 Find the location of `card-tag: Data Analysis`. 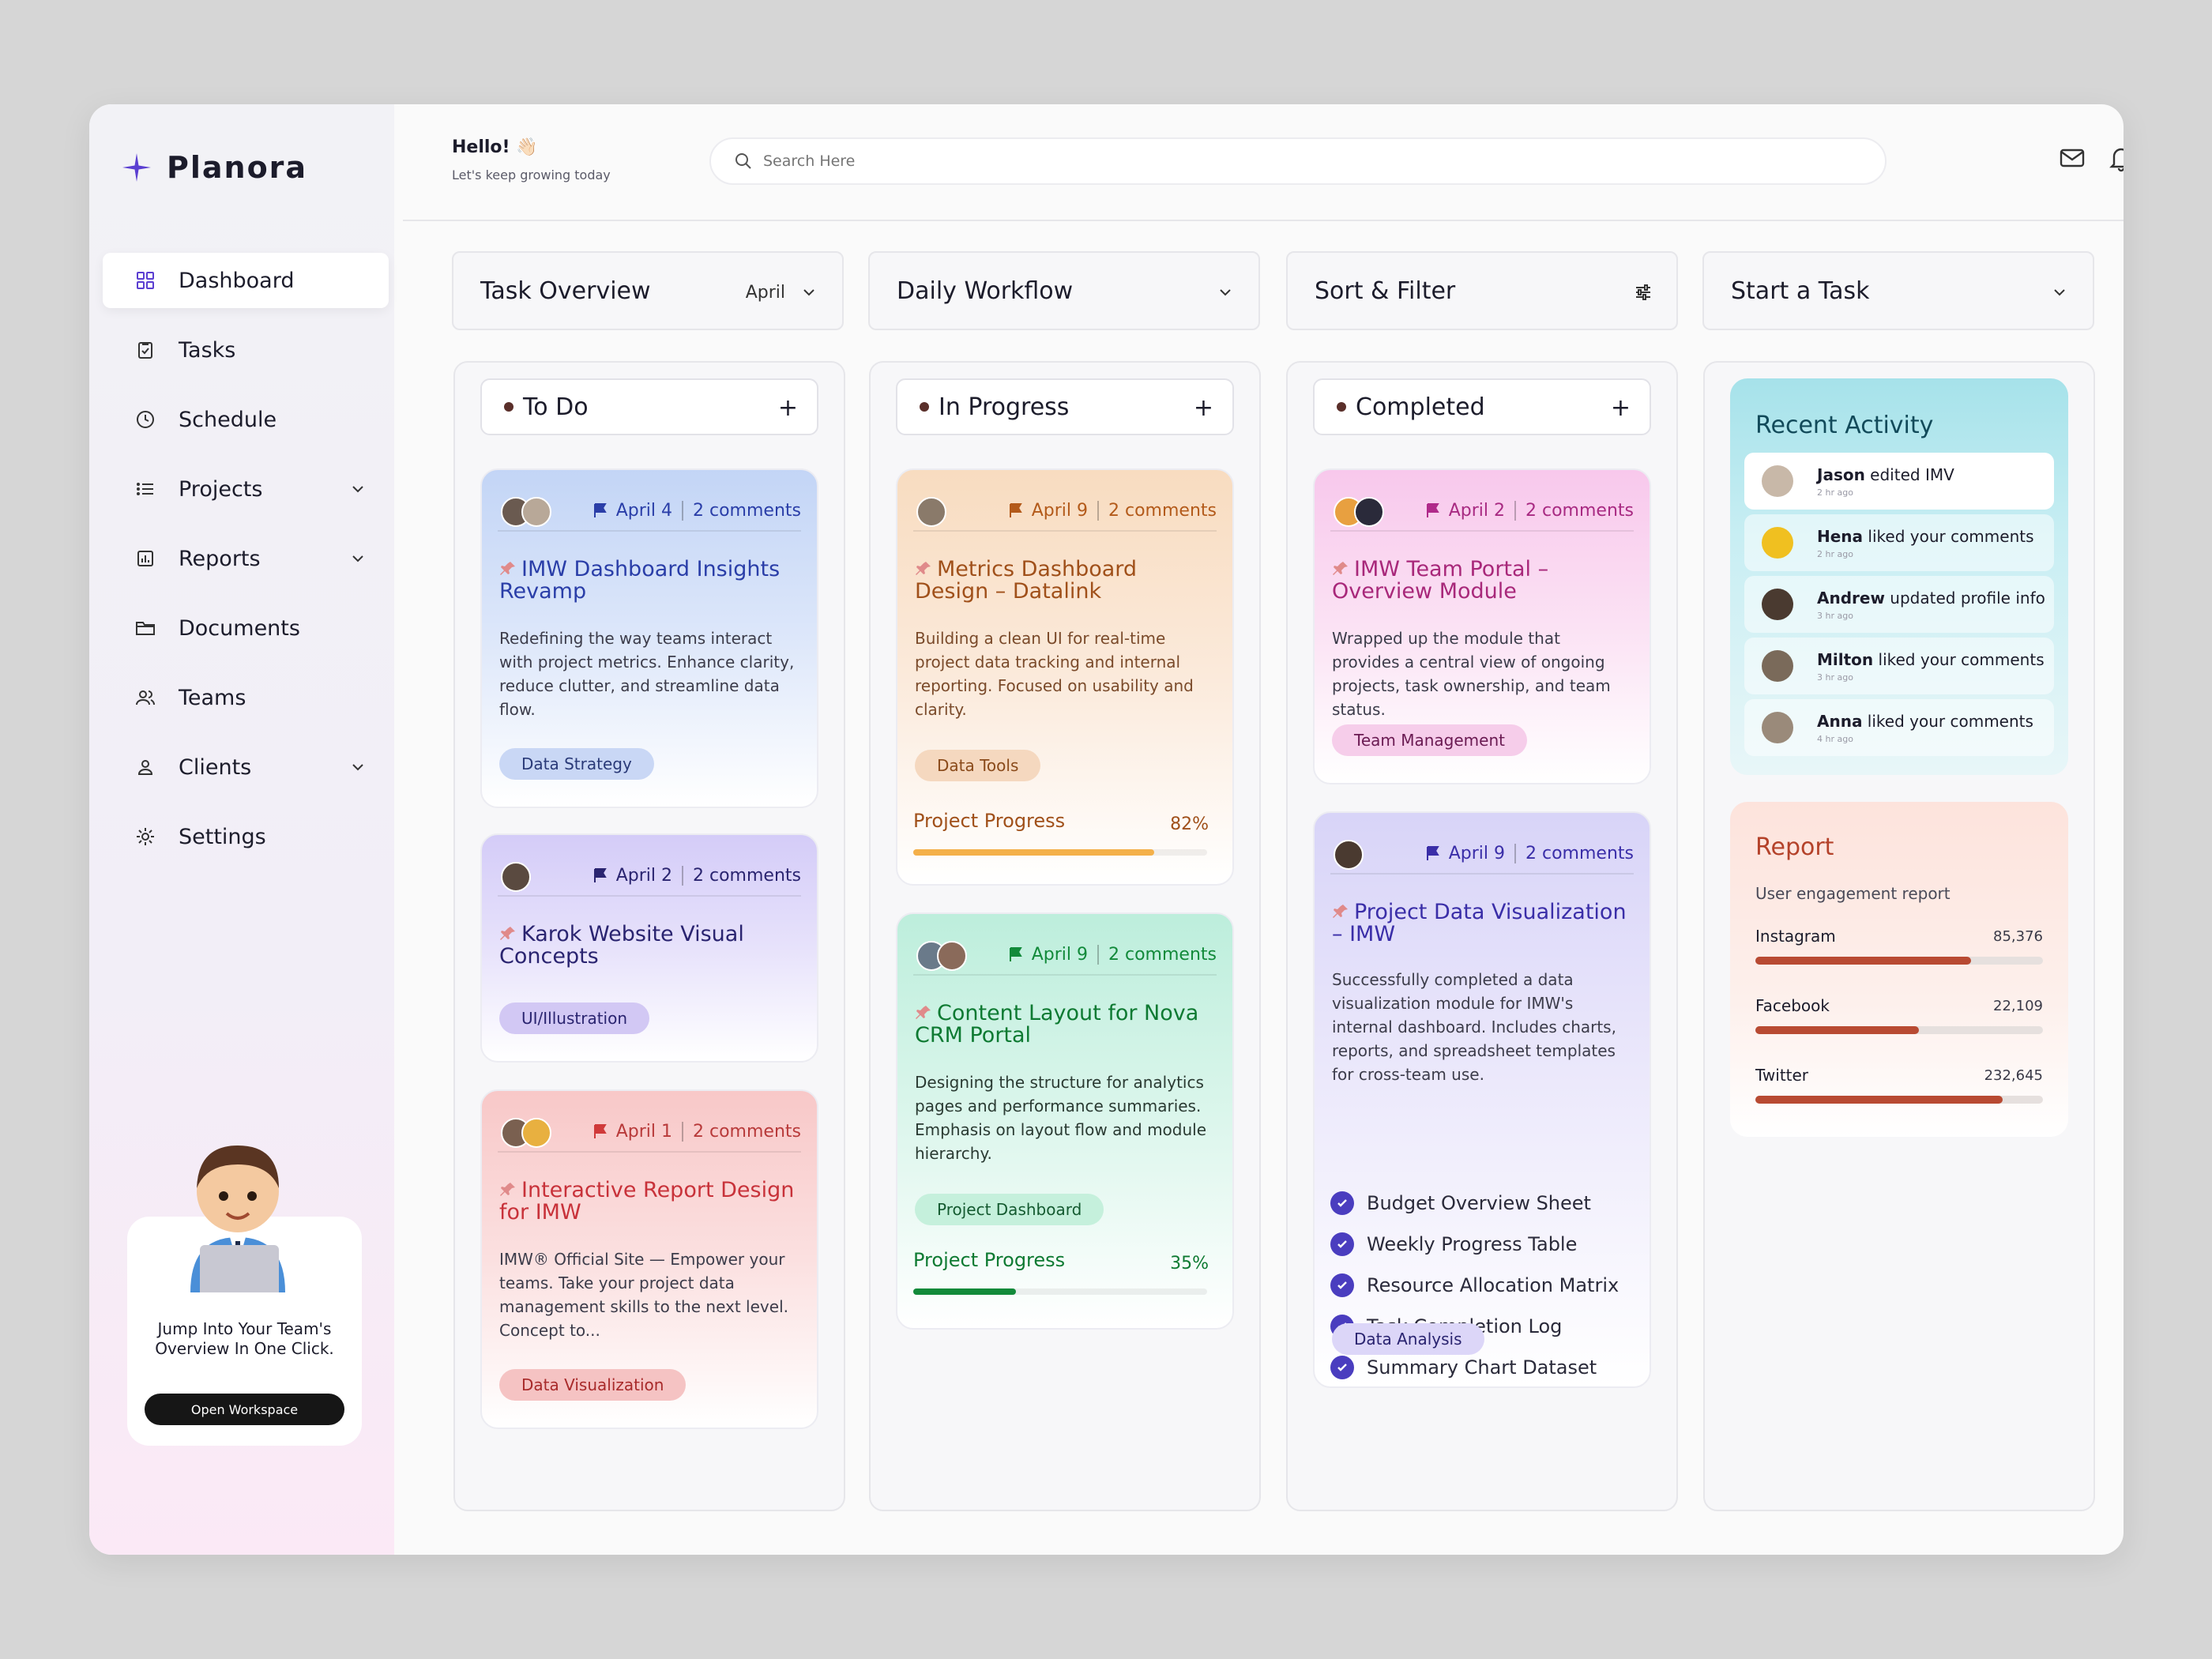

card-tag: Data Analysis is located at coordinates (1408, 1339).